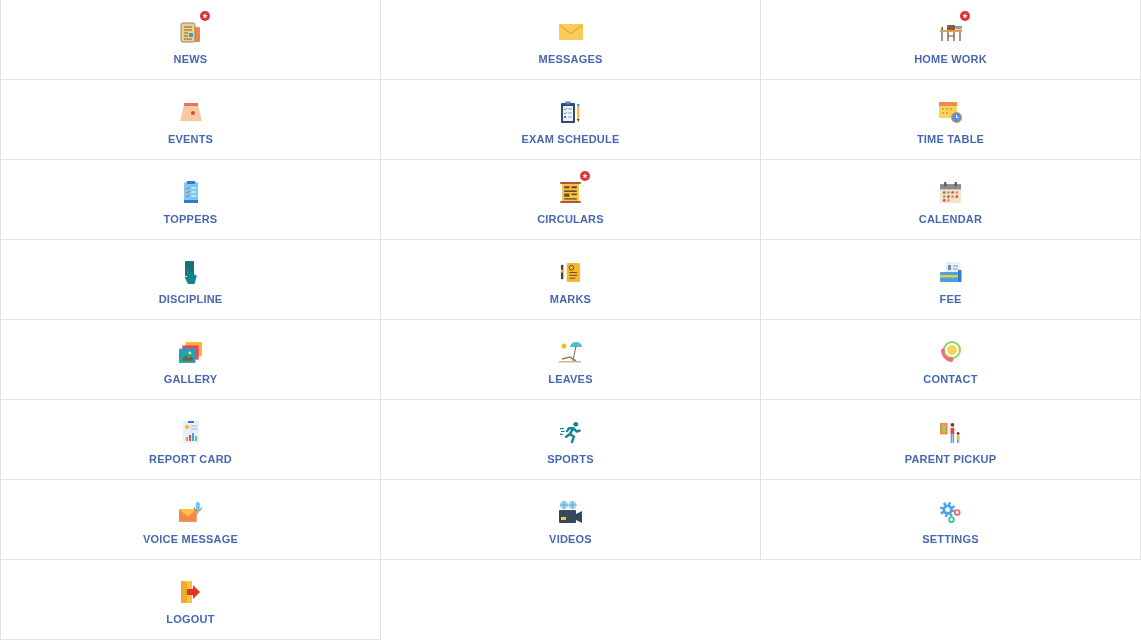 This screenshot has height=642, width=1141. What do you see at coordinates (570, 32) in the screenshot?
I see `envelope-icon` at bounding box center [570, 32].